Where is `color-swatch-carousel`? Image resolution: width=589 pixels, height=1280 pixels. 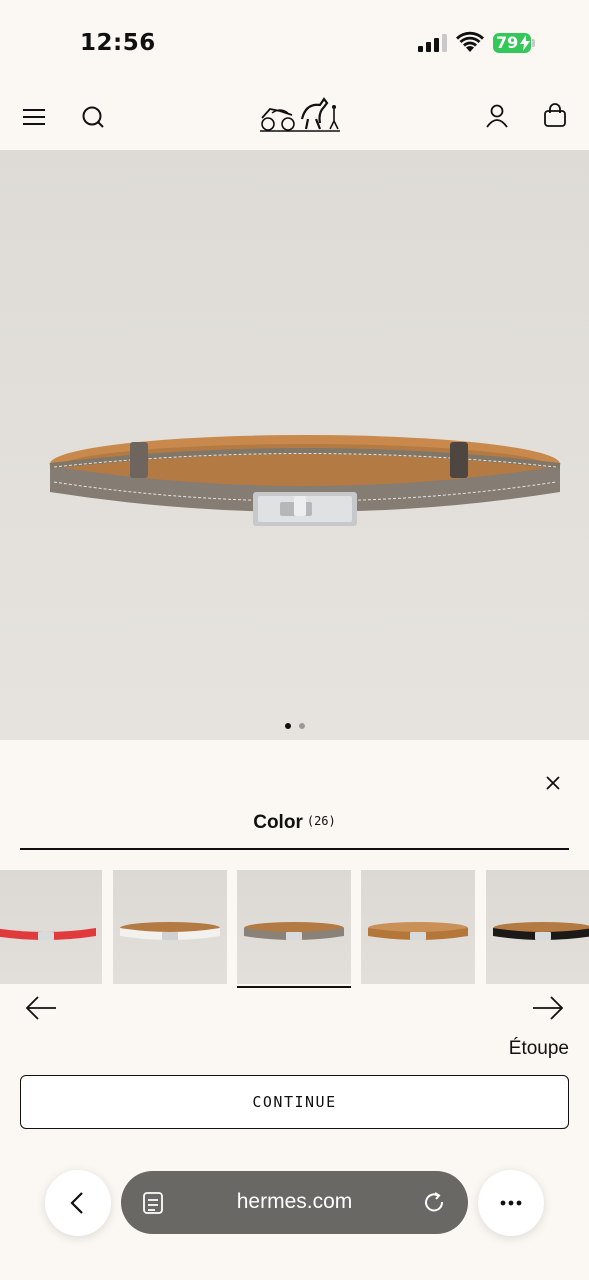 color-swatch-carousel is located at coordinates (294, 930).